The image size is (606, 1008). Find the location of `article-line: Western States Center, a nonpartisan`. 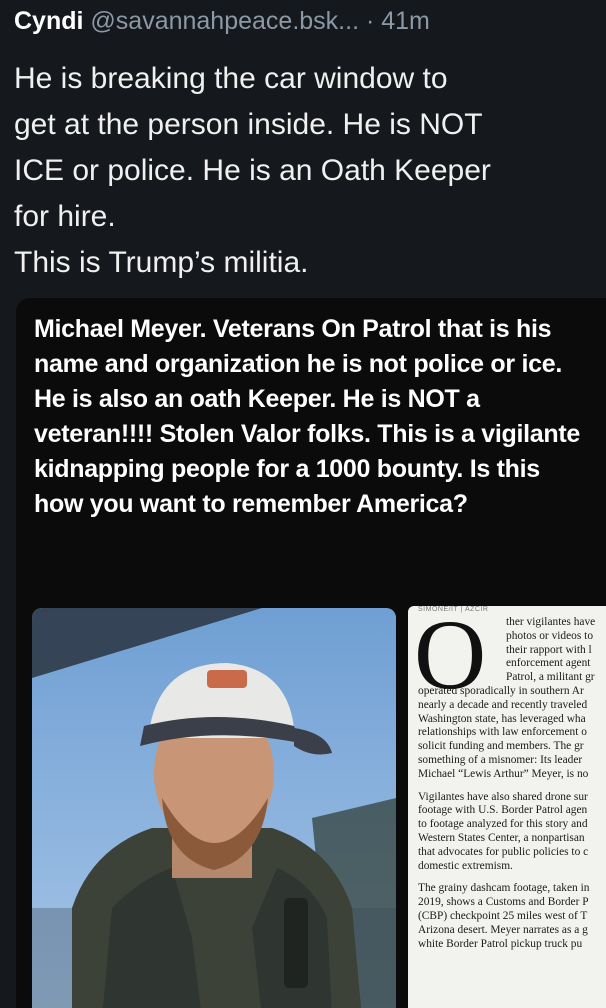

article-line: Western States Center, a nonpartisan is located at coordinates (501, 837).